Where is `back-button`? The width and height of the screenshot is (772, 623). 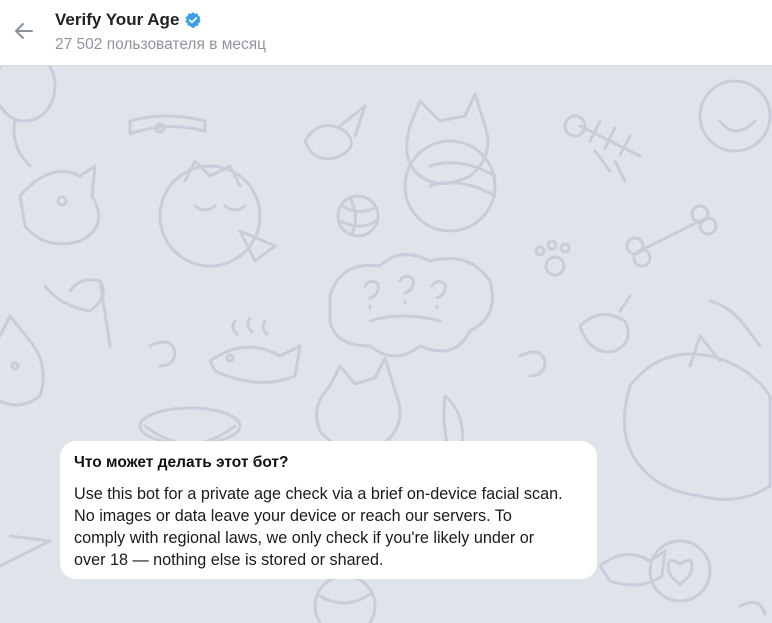 back-button is located at coordinates (24, 31).